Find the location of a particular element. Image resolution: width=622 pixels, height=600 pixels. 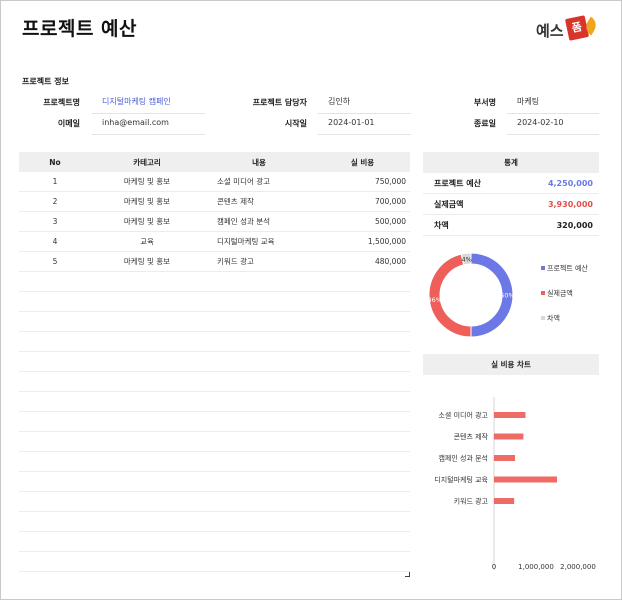

header-description: 내용 is located at coordinates (259, 162).